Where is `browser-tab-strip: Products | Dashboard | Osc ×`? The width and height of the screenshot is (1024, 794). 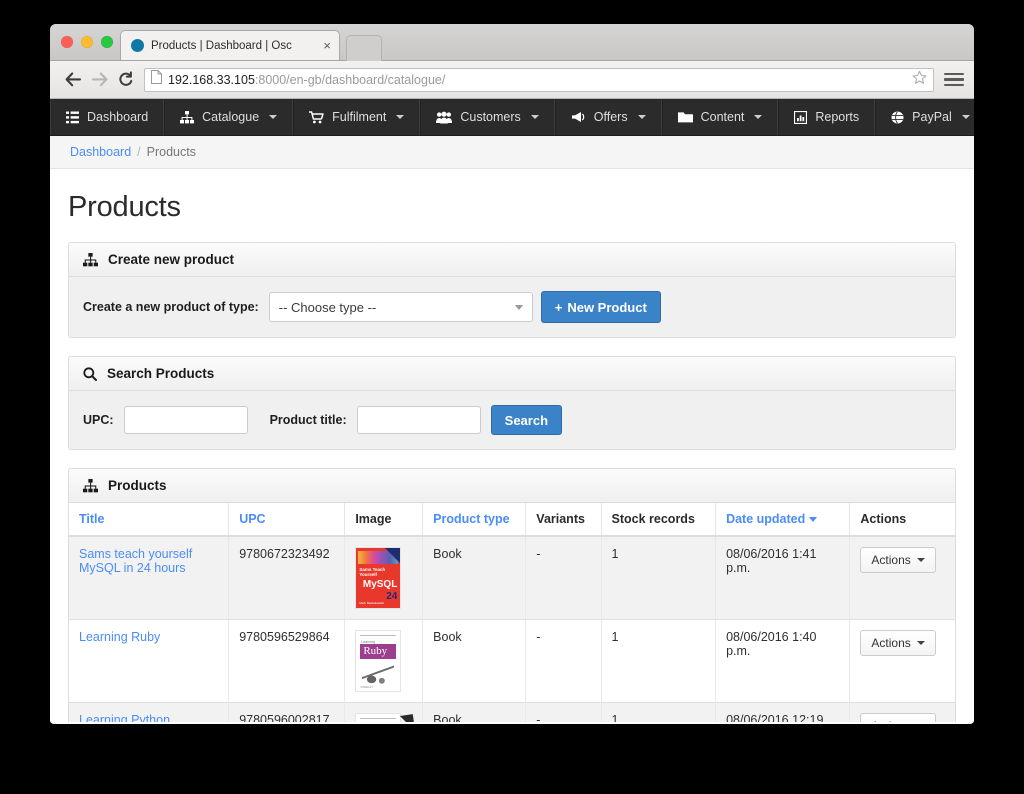
browser-tab-strip: Products | Dashboard | Osc × is located at coordinates (512, 42).